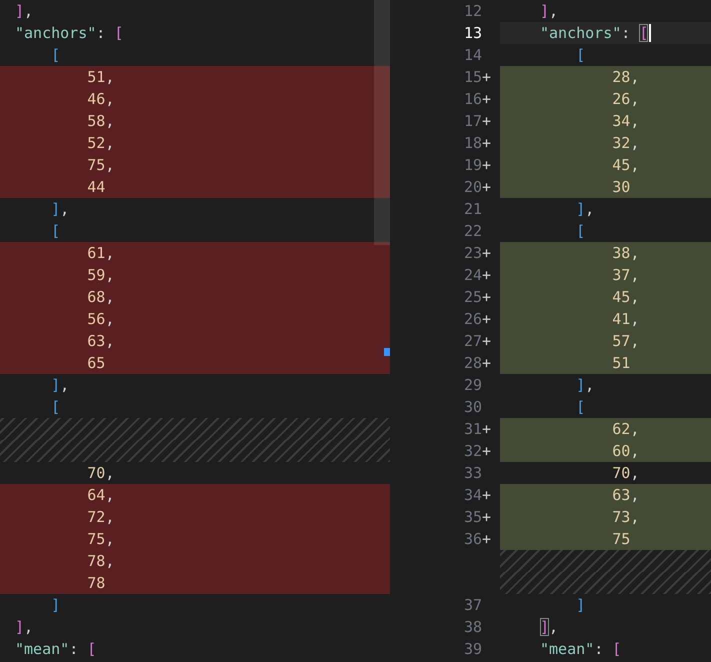 The width and height of the screenshot is (711, 662). Describe the element at coordinates (96, 187) in the screenshot. I see `code-line: 44` at that location.